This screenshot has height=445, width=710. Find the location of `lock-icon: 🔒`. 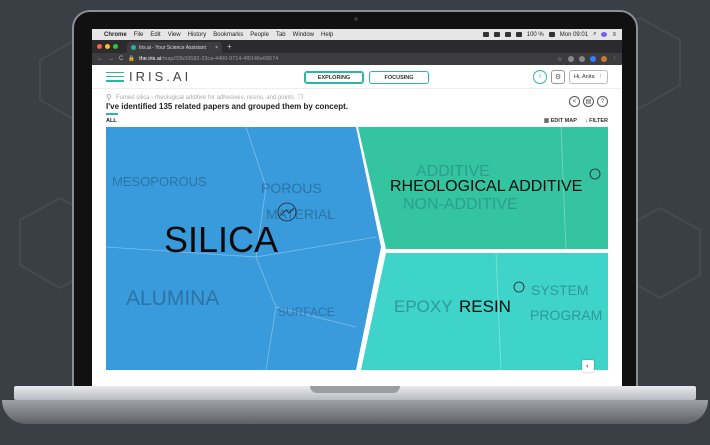

lock-icon: 🔒 is located at coordinates (132, 59).